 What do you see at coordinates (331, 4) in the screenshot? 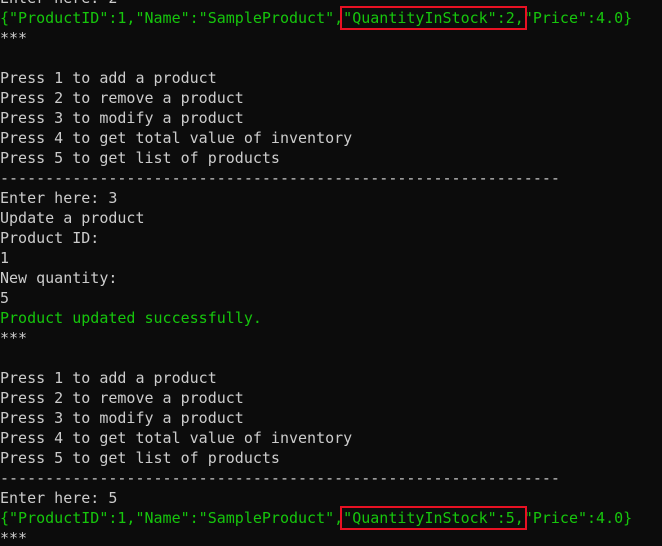
I see `console-line: Enter here: 2` at bounding box center [331, 4].